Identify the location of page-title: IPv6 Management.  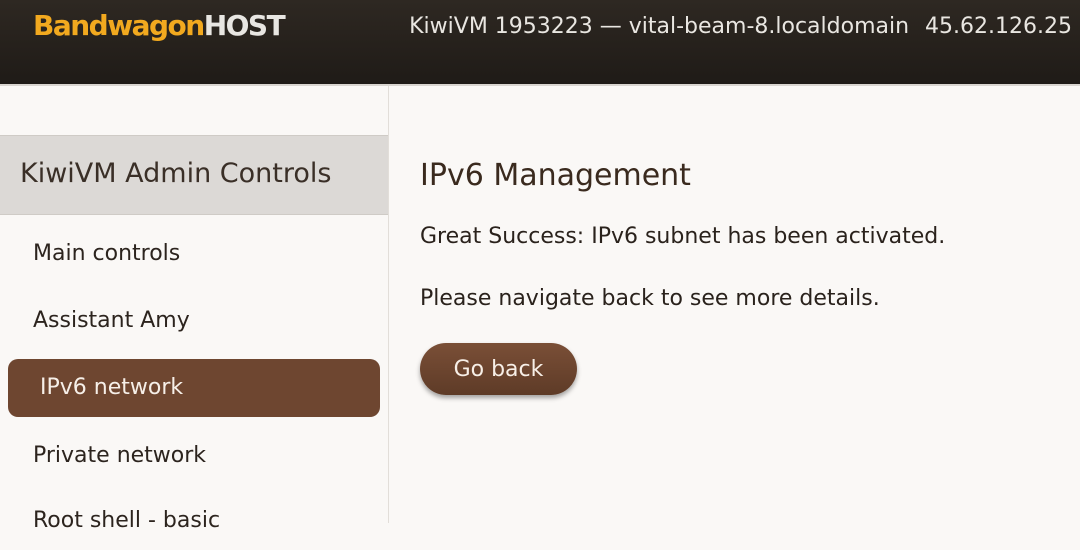
(555, 175).